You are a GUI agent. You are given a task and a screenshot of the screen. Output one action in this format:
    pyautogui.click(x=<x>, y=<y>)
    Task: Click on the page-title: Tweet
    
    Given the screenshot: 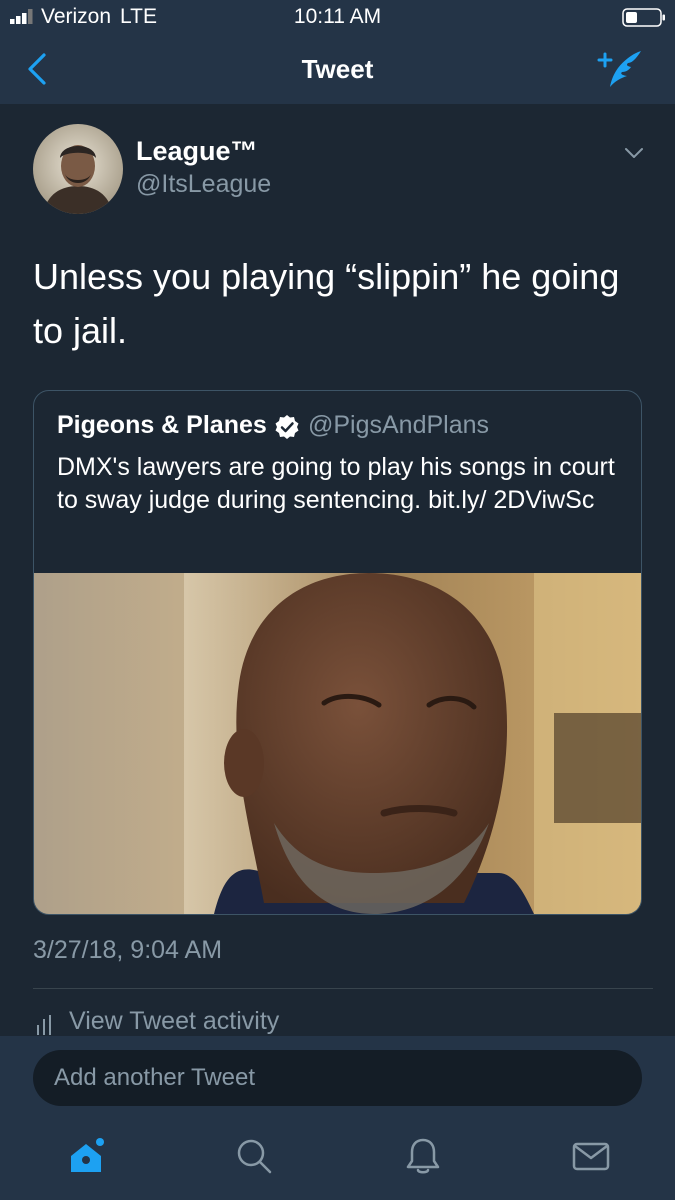 What is the action you would take?
    pyautogui.click(x=337, y=69)
    